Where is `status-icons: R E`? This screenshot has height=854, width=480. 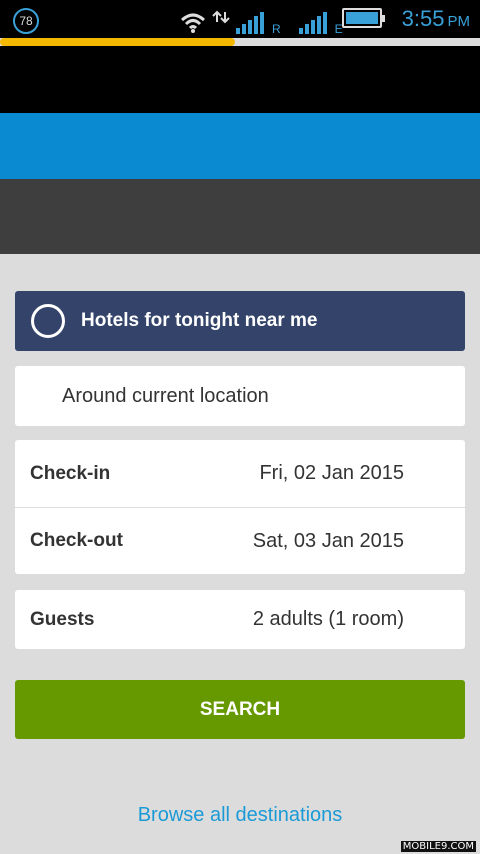 status-icons: R E is located at coordinates (261, 21).